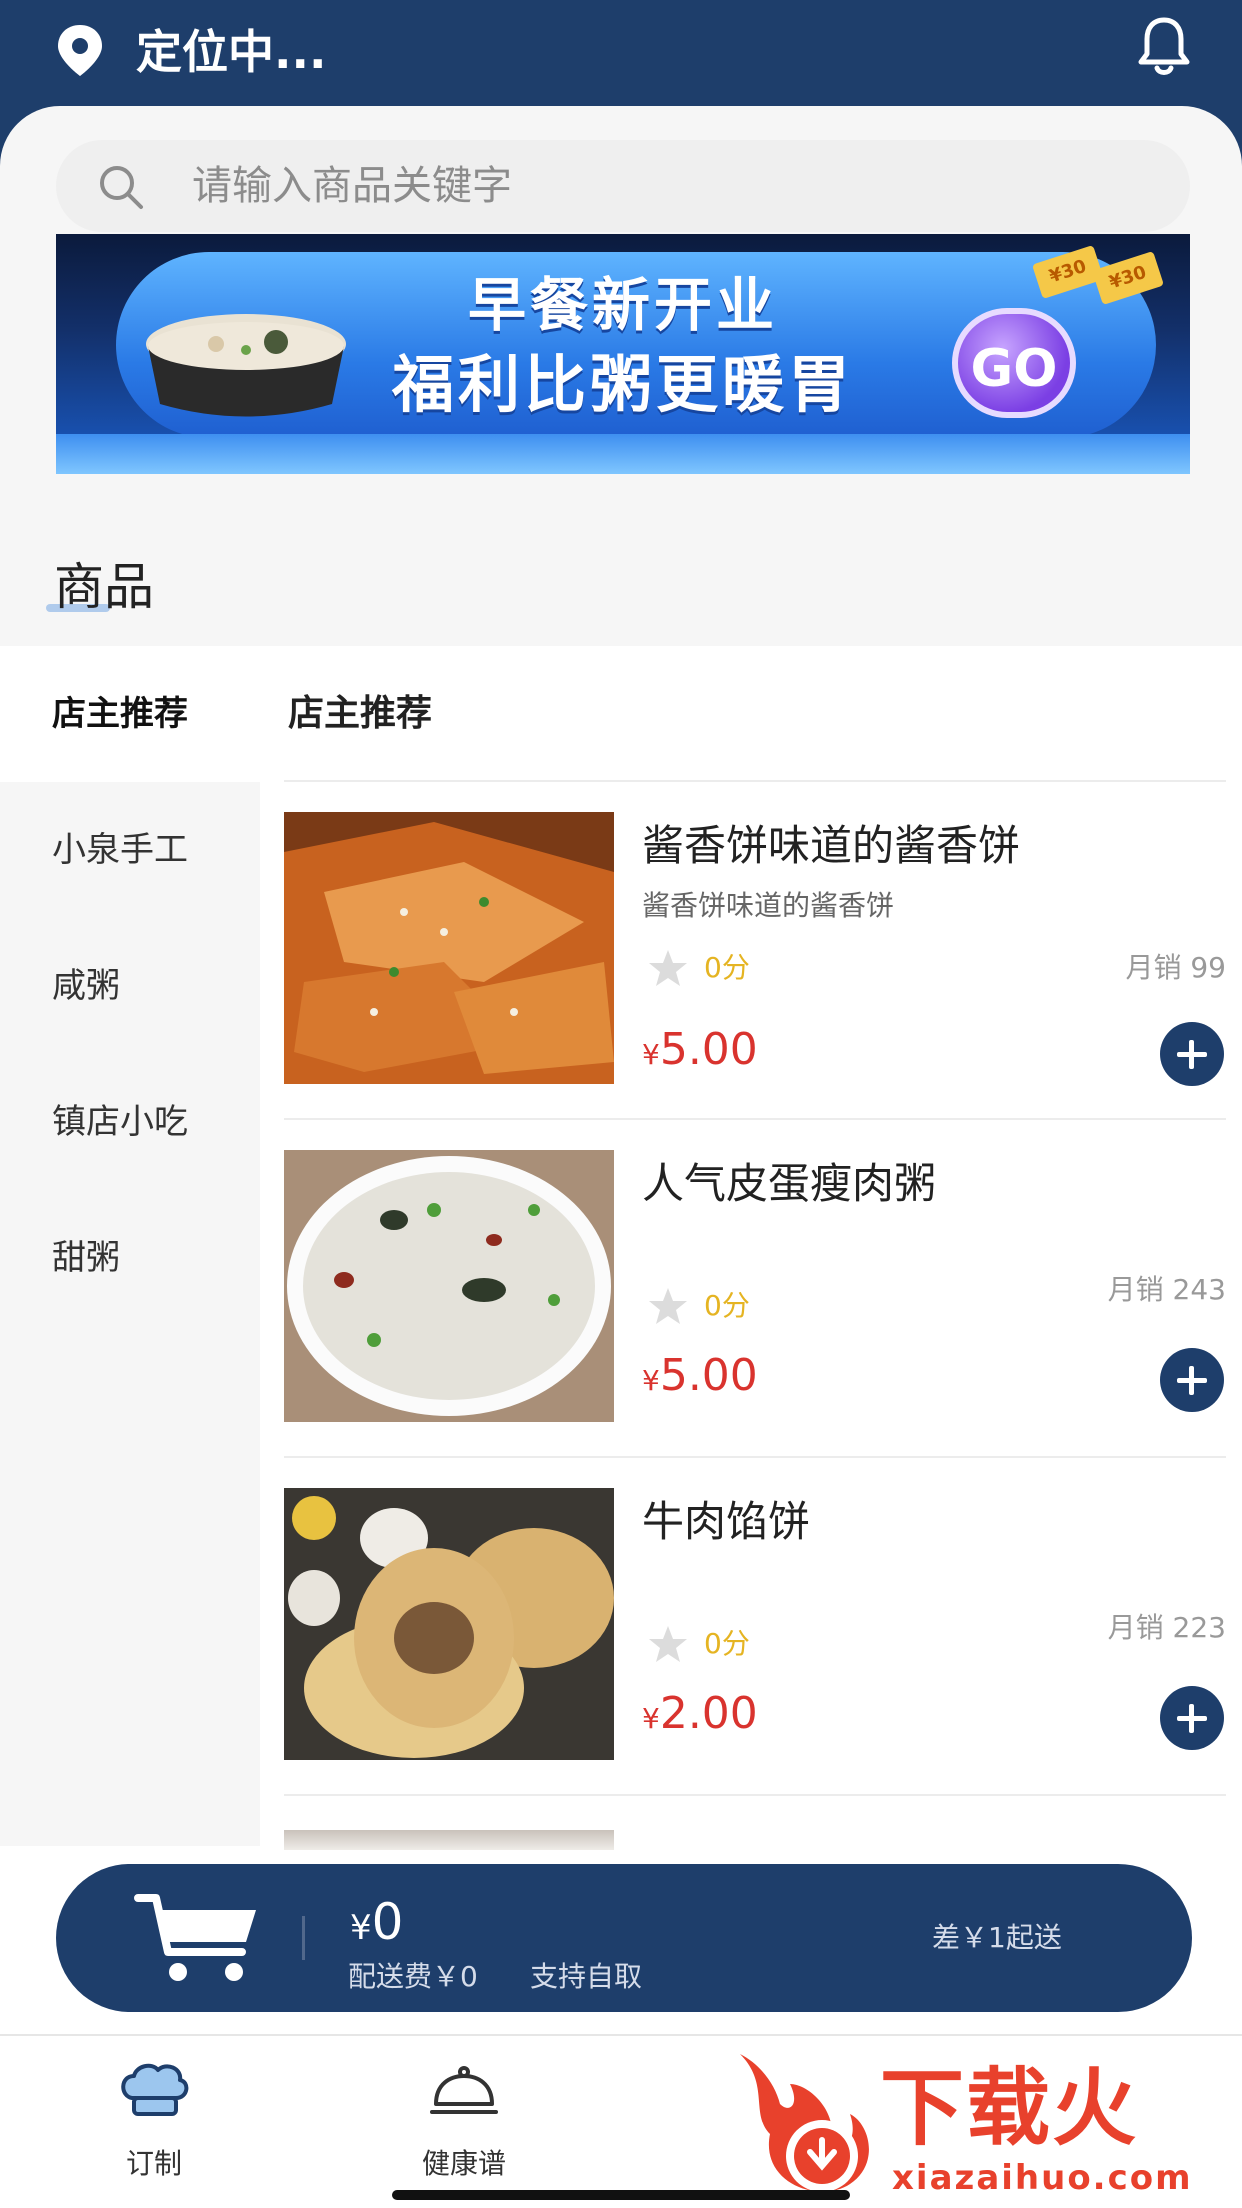 Image resolution: width=1242 pixels, height=2208 pixels. Describe the element at coordinates (153, 2163) in the screenshot. I see `tab-label: 订制` at that location.